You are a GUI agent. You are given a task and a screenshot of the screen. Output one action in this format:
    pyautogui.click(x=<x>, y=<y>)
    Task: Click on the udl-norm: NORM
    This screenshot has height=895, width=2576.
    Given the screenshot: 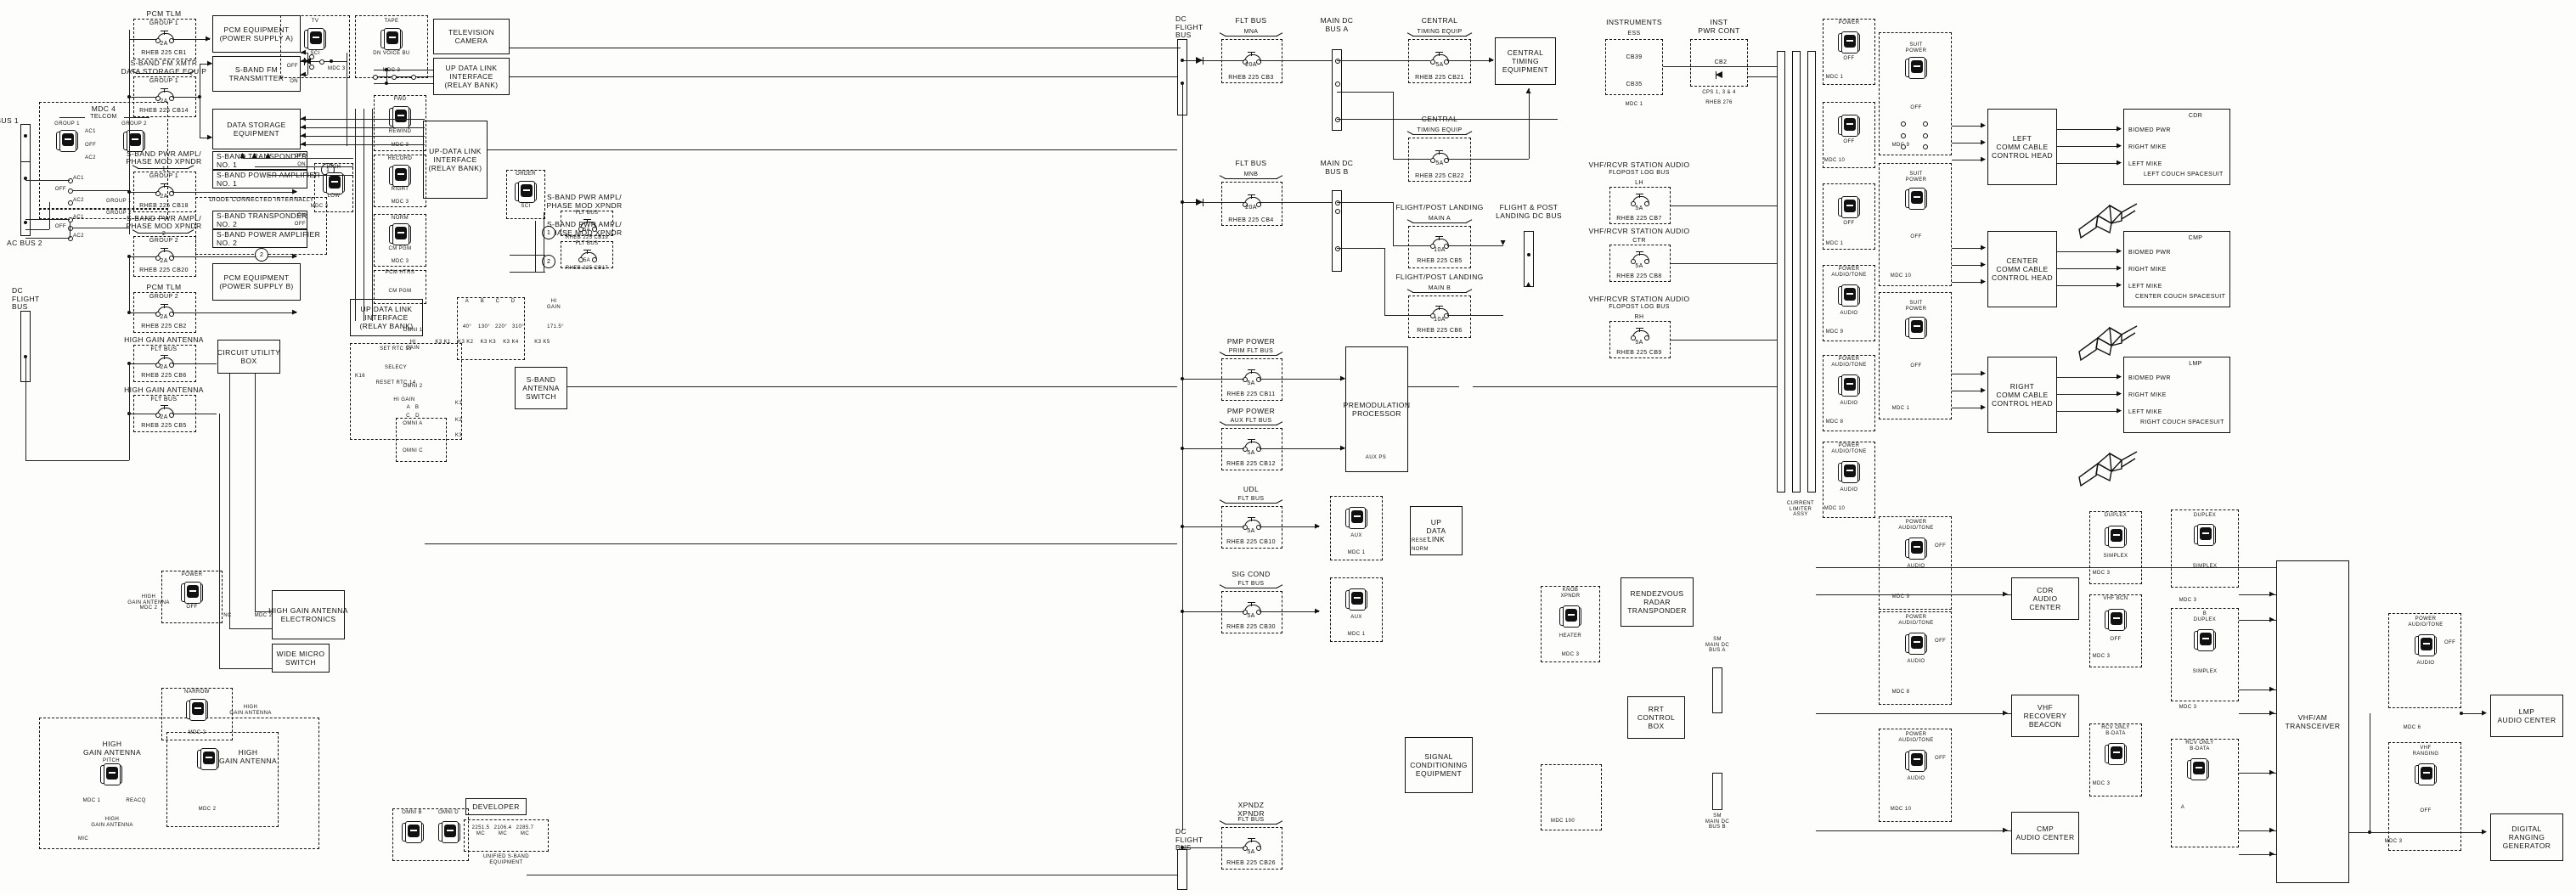 What is the action you would take?
    pyautogui.click(x=1420, y=549)
    